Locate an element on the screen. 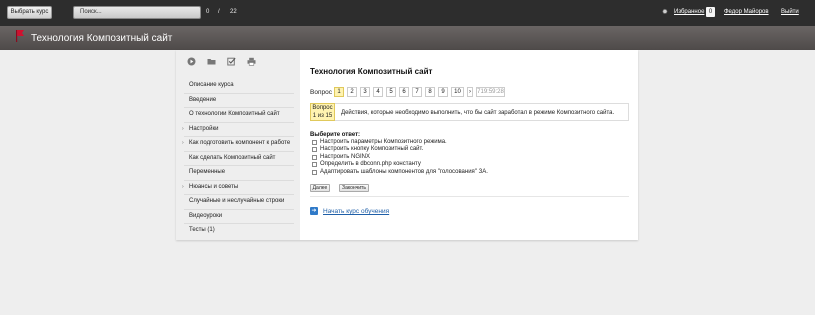 Image resolution: width=815 pixels, height=315 pixels. answer-option-text: Определить в dbconn.php константу is located at coordinates (370, 164).